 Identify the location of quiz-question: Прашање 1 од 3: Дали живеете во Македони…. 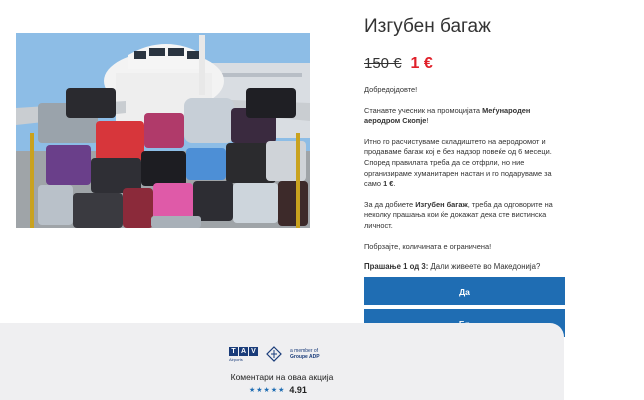
(464, 266).